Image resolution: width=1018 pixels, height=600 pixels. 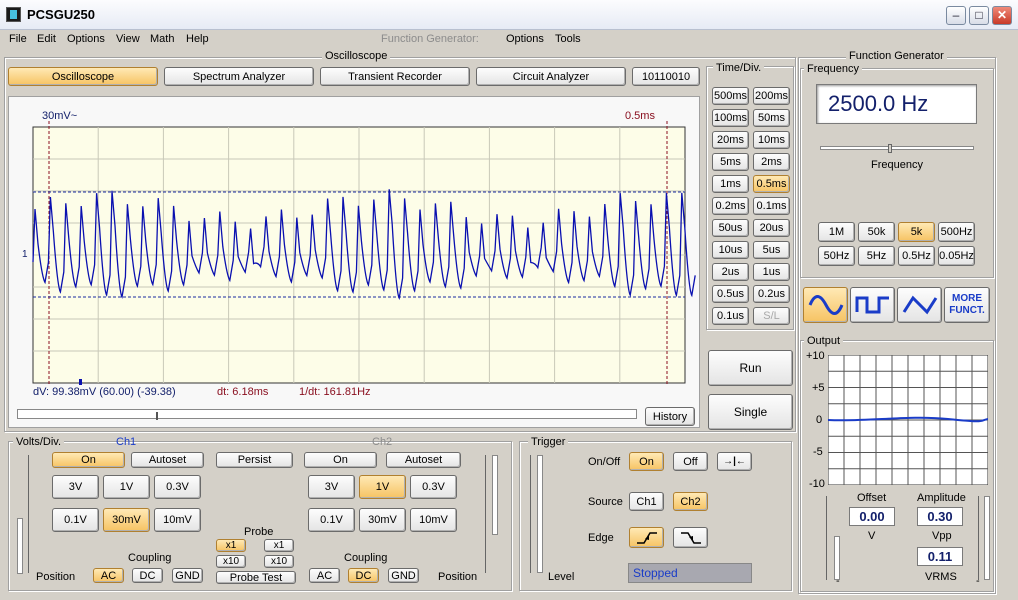 What do you see at coordinates (403, 575) in the screenshot?
I see `ch2-coupling-gnd: GND` at bounding box center [403, 575].